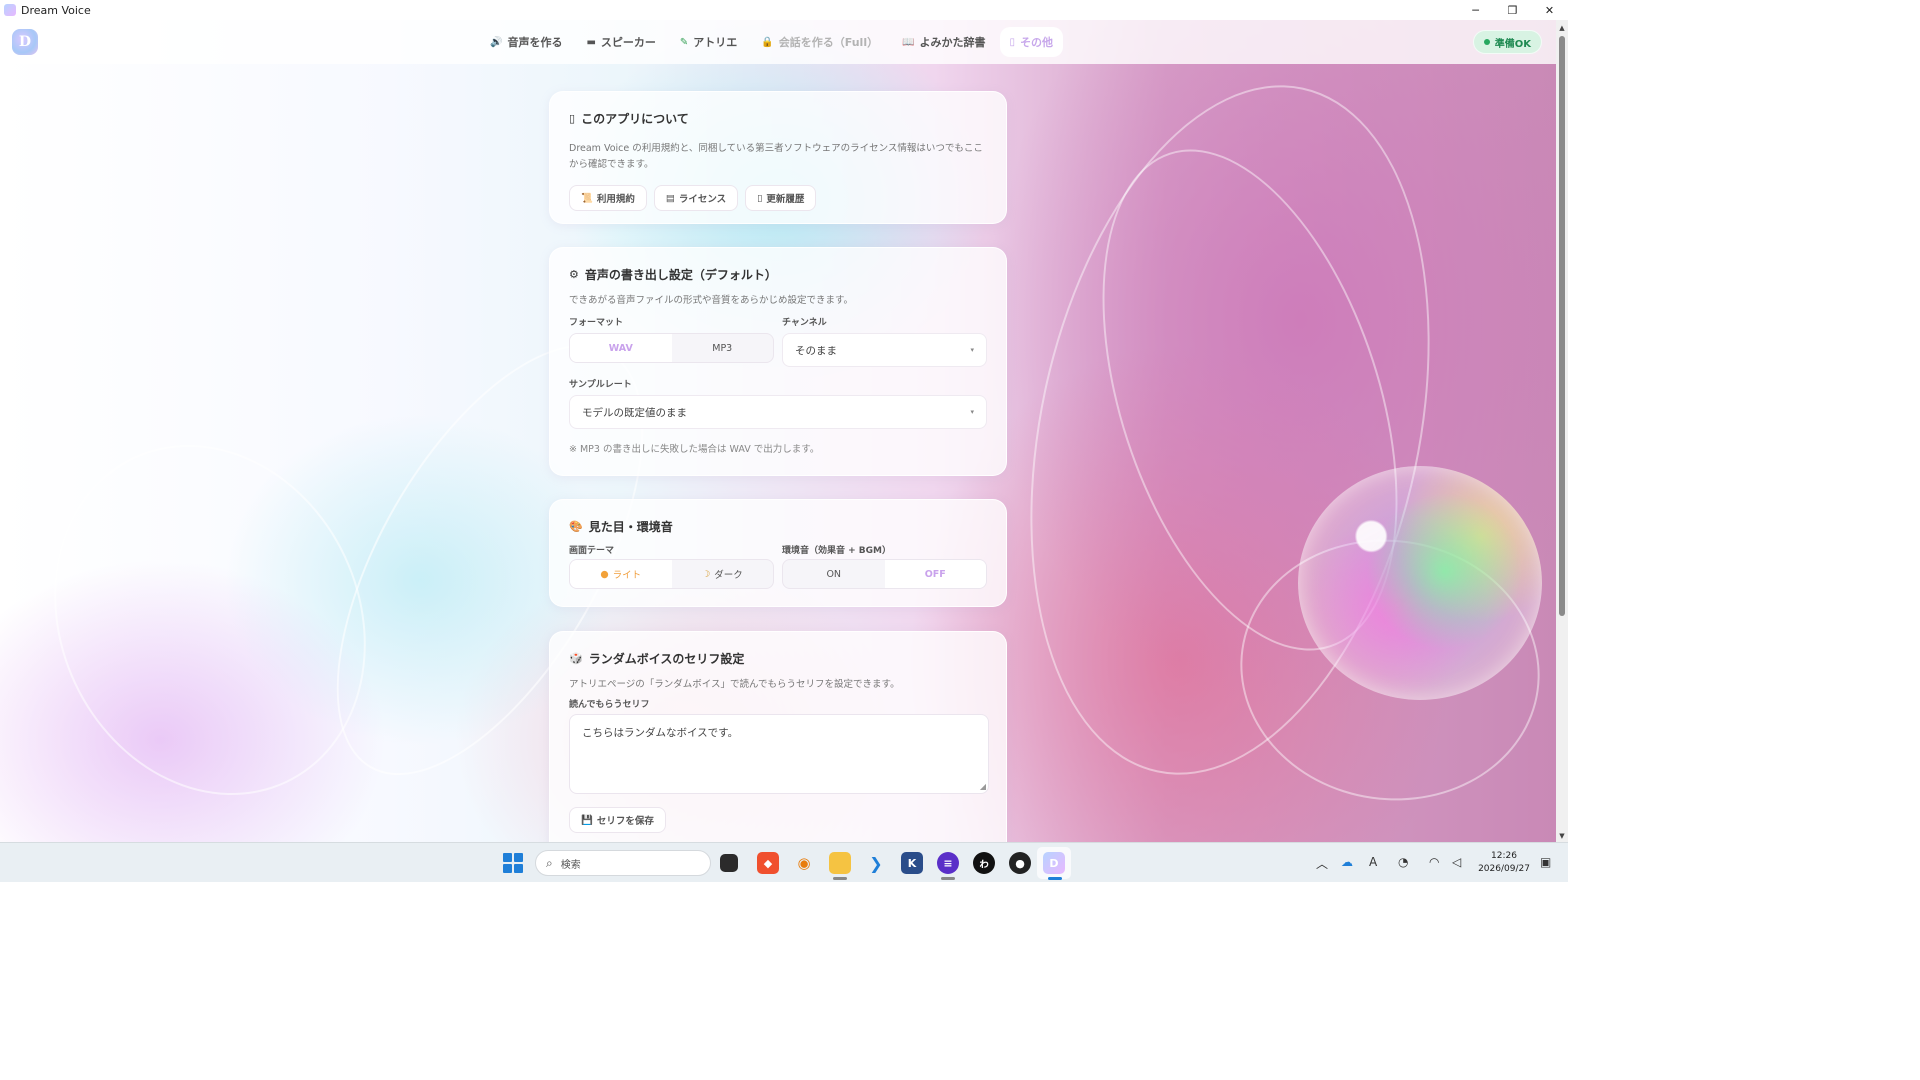 This screenshot has height=1080, width=1920. What do you see at coordinates (1549, 10) in the screenshot?
I see `close-button: ✕` at bounding box center [1549, 10].